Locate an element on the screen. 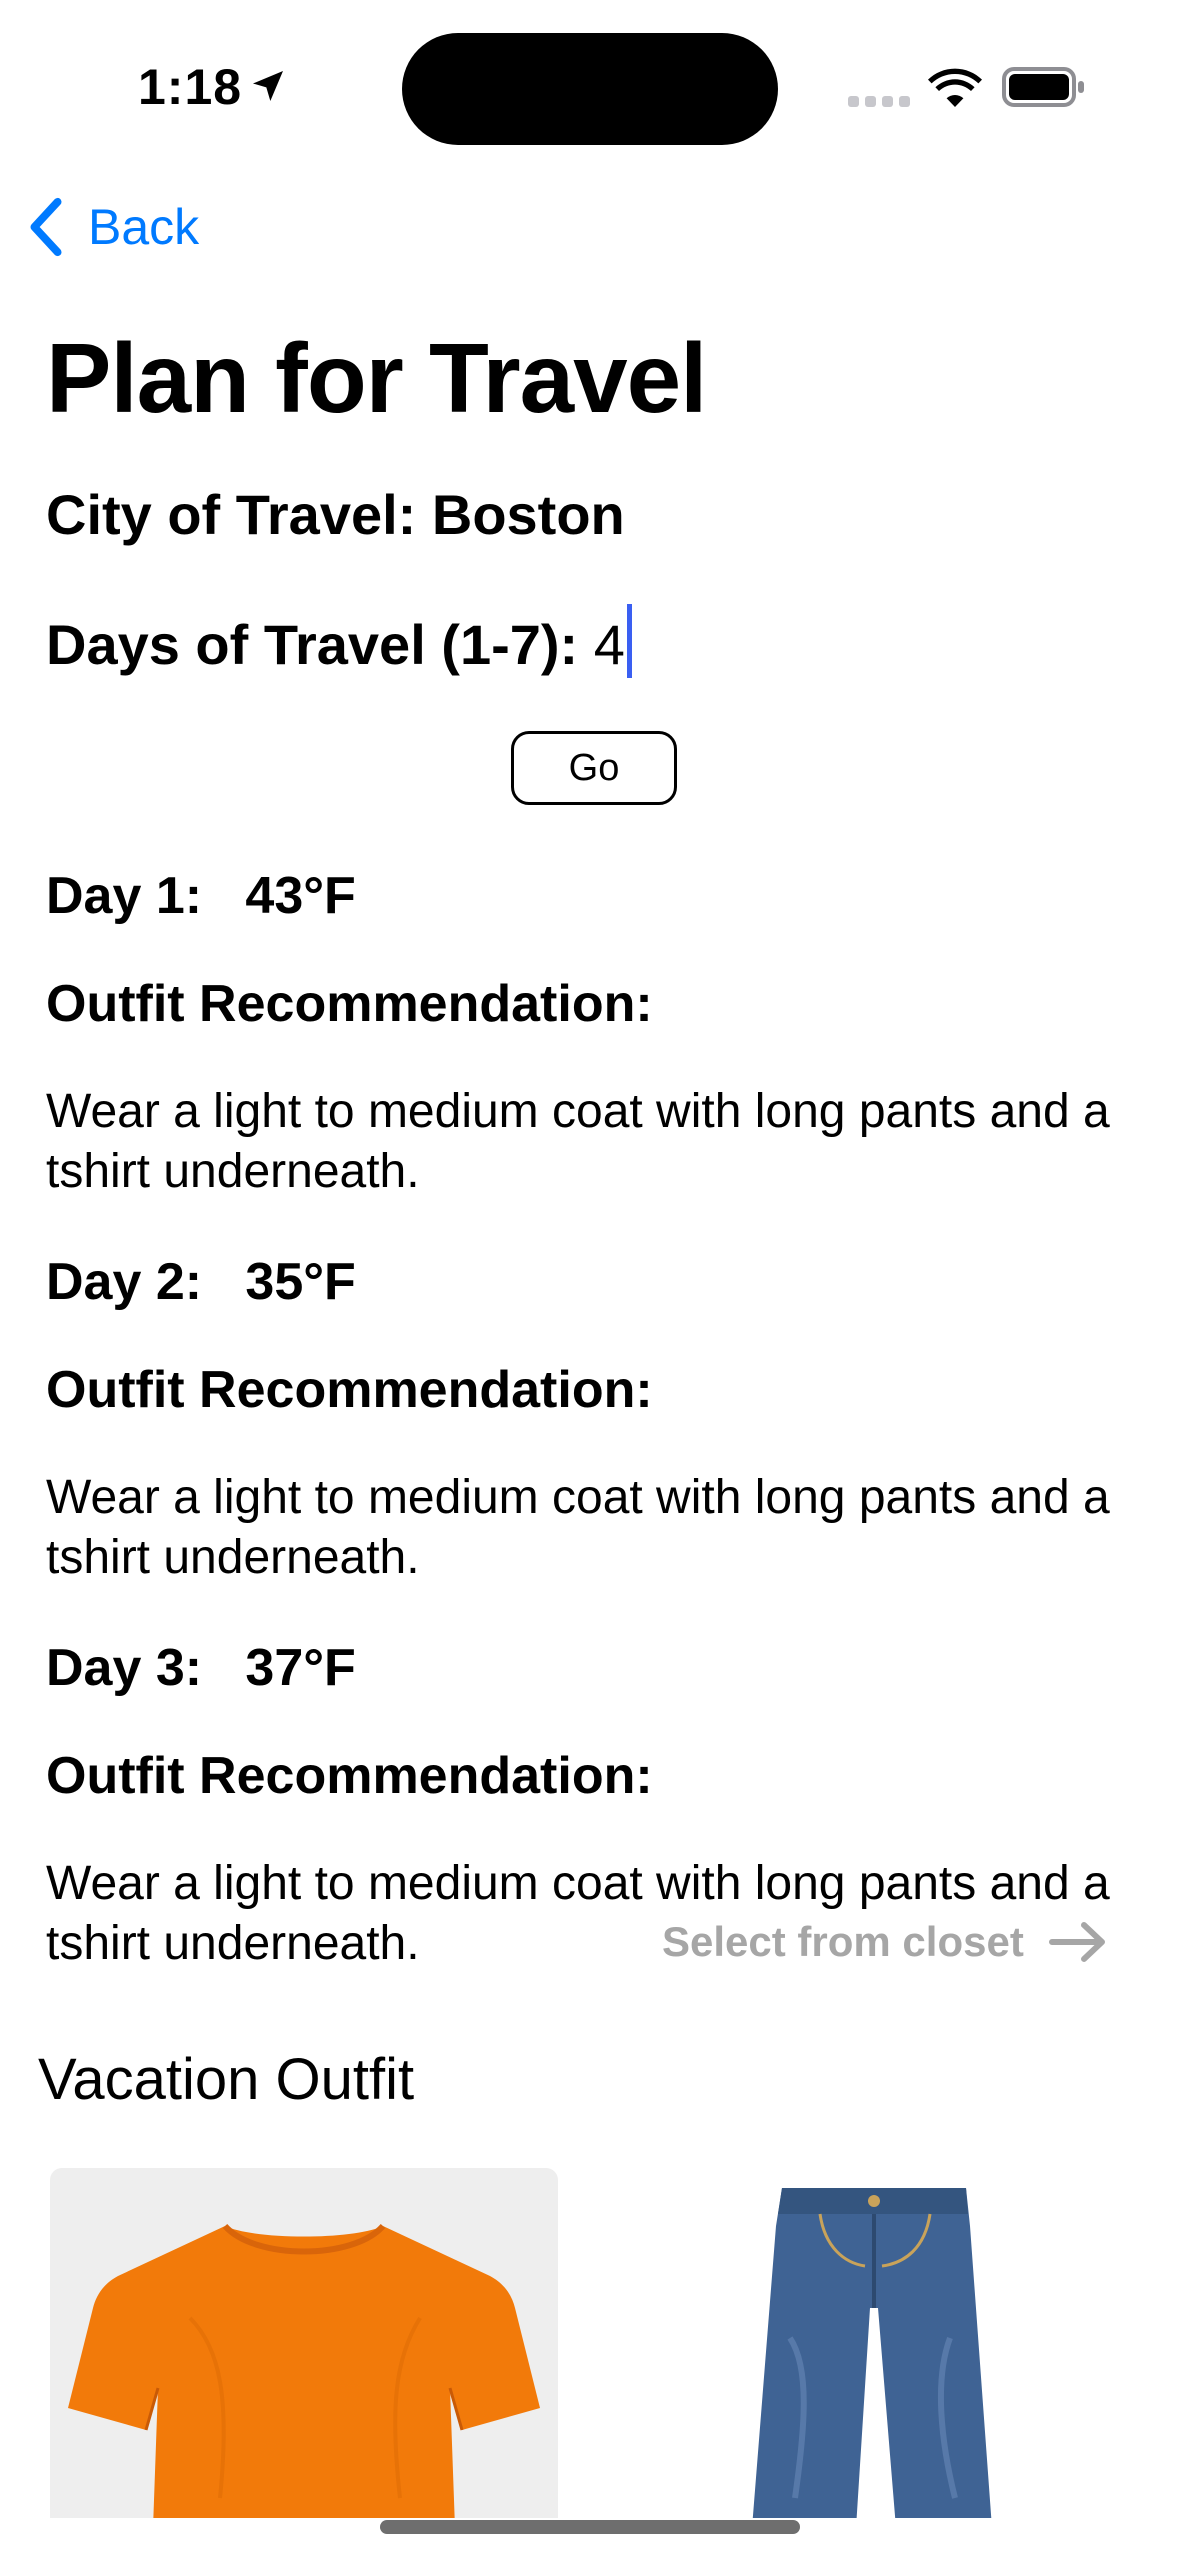 The height and width of the screenshot is (2556, 1179). page-title: Plan for Travel is located at coordinates (376, 378).